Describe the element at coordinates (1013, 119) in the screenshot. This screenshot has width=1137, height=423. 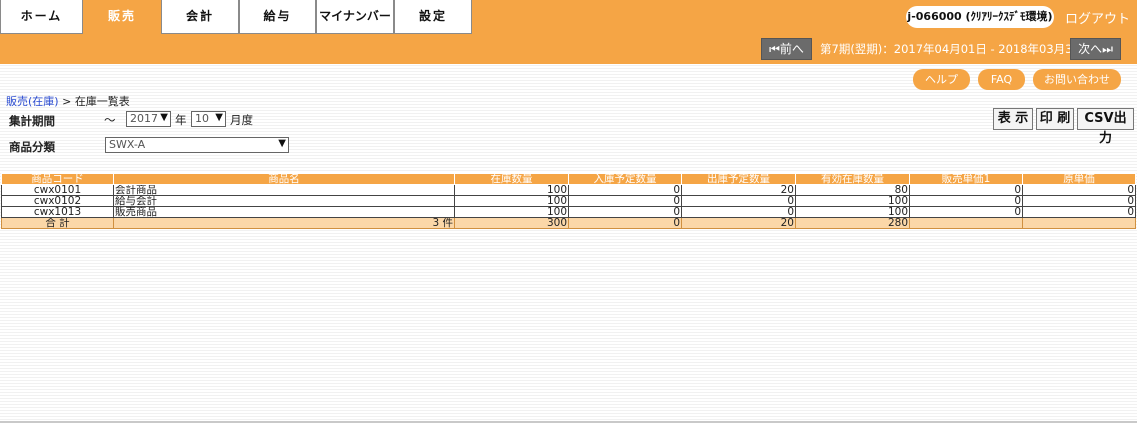
I see `show-button: 表 示` at that location.